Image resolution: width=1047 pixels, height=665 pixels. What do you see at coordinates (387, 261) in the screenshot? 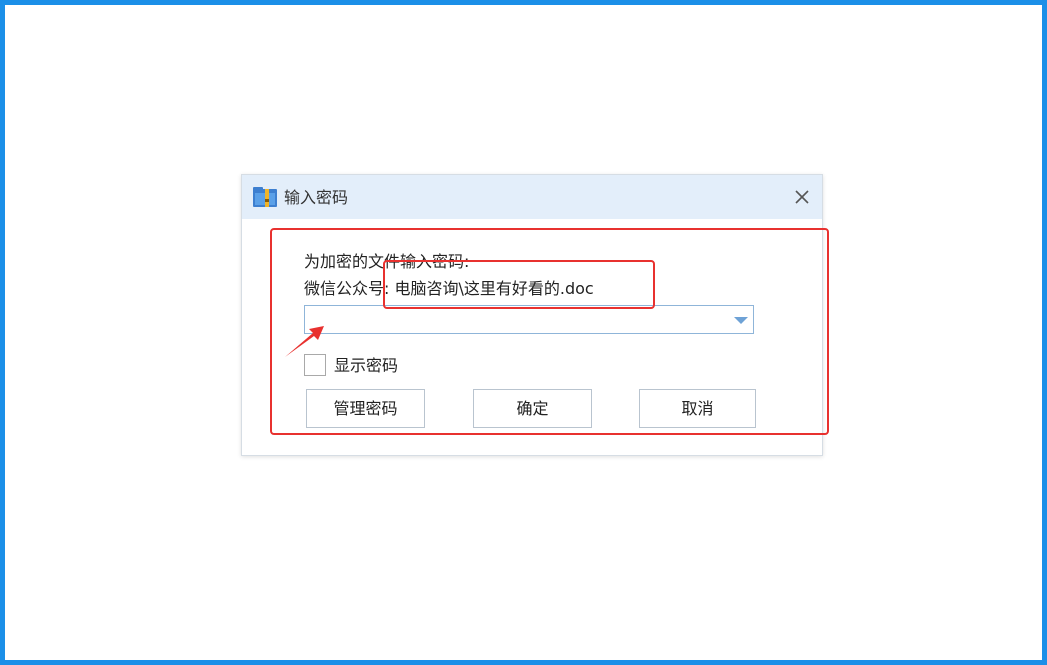
I see `password-prompt-label: 为加密的文件输入密码:` at bounding box center [387, 261].